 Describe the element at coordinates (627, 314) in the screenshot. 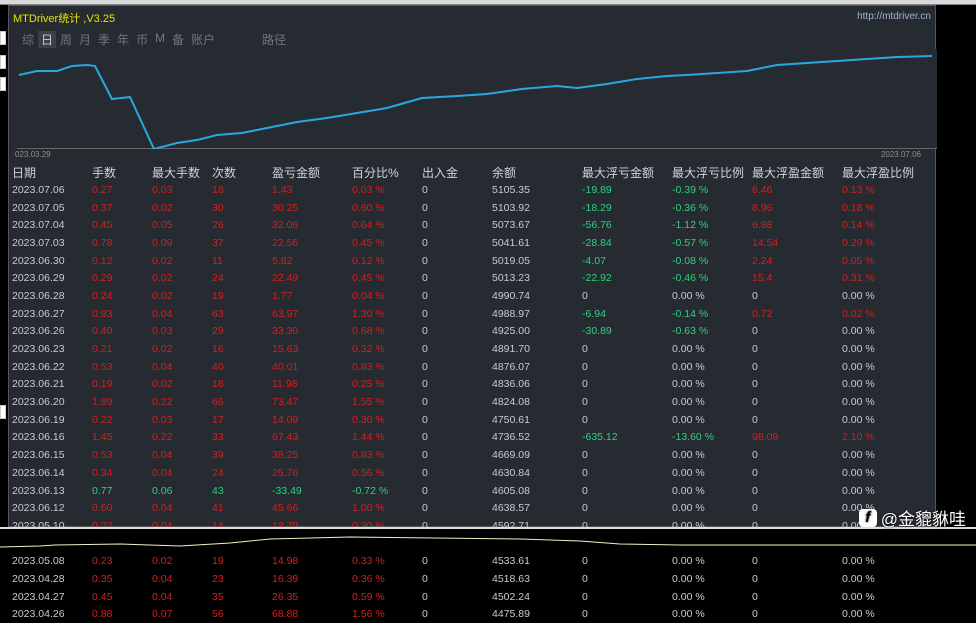

I see `cell-8: -6.94` at that location.